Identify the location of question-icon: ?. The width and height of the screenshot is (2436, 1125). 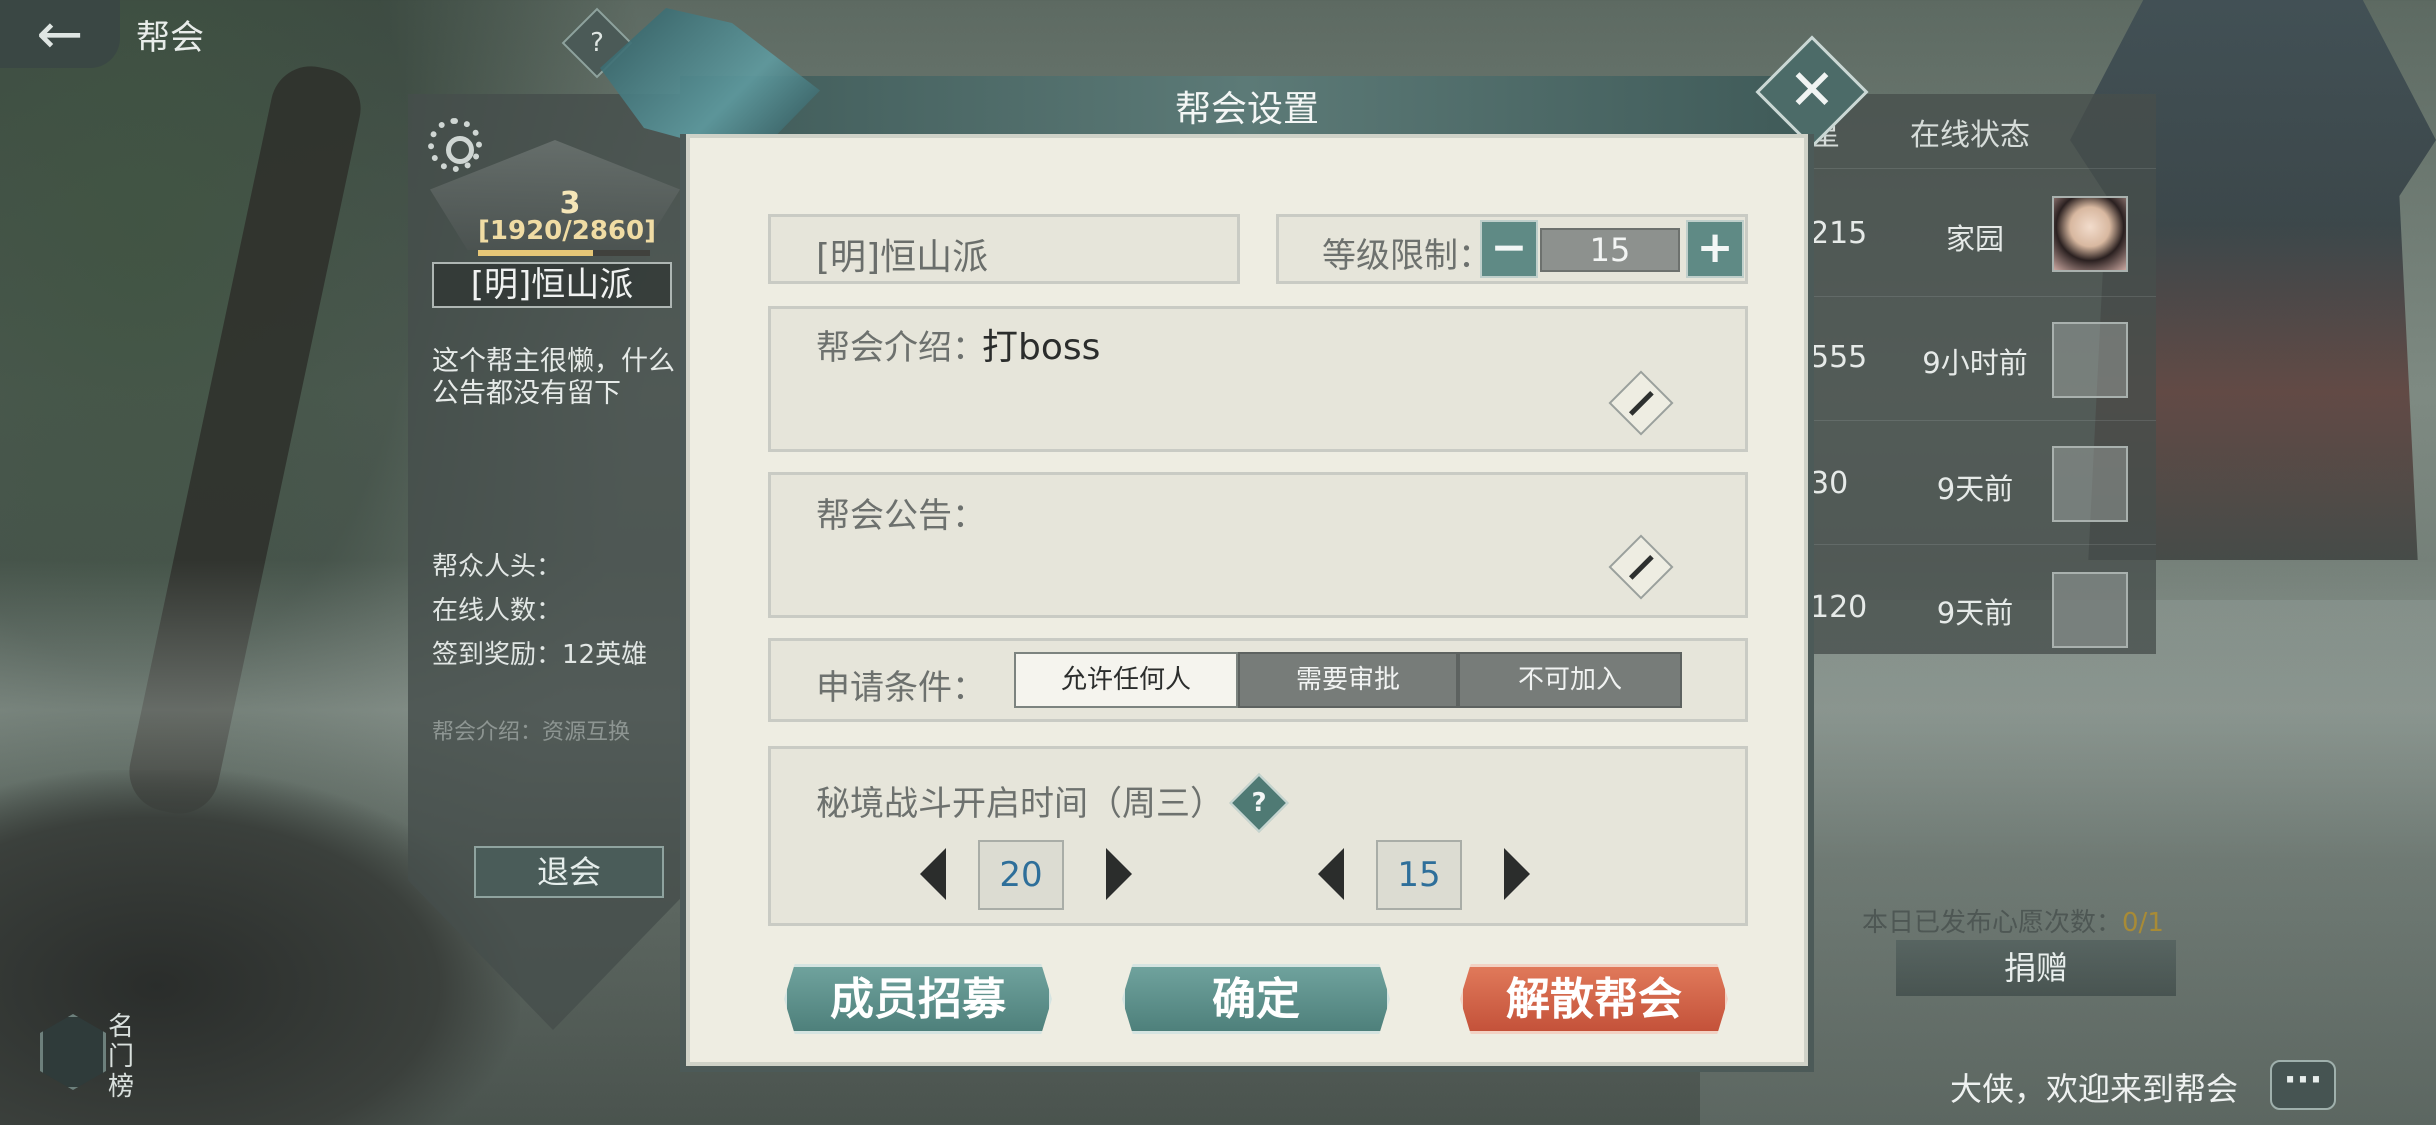
(1259, 803).